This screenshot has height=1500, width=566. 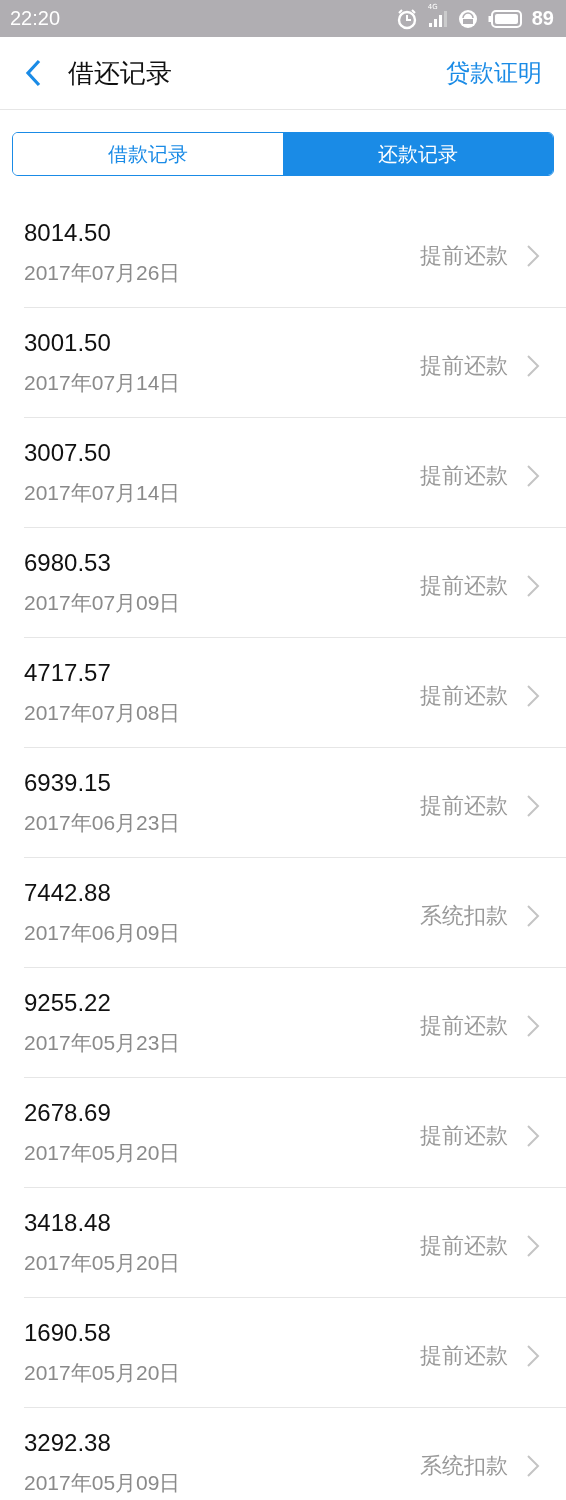 What do you see at coordinates (68, 672) in the screenshot?
I see `amount: 4717.57` at bounding box center [68, 672].